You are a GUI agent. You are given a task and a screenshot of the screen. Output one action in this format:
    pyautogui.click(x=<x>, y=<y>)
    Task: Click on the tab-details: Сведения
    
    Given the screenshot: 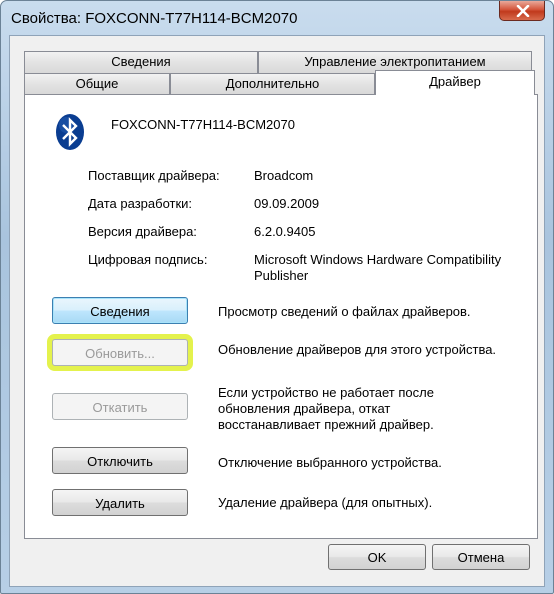 What is the action you would take?
    pyautogui.click(x=141, y=62)
    